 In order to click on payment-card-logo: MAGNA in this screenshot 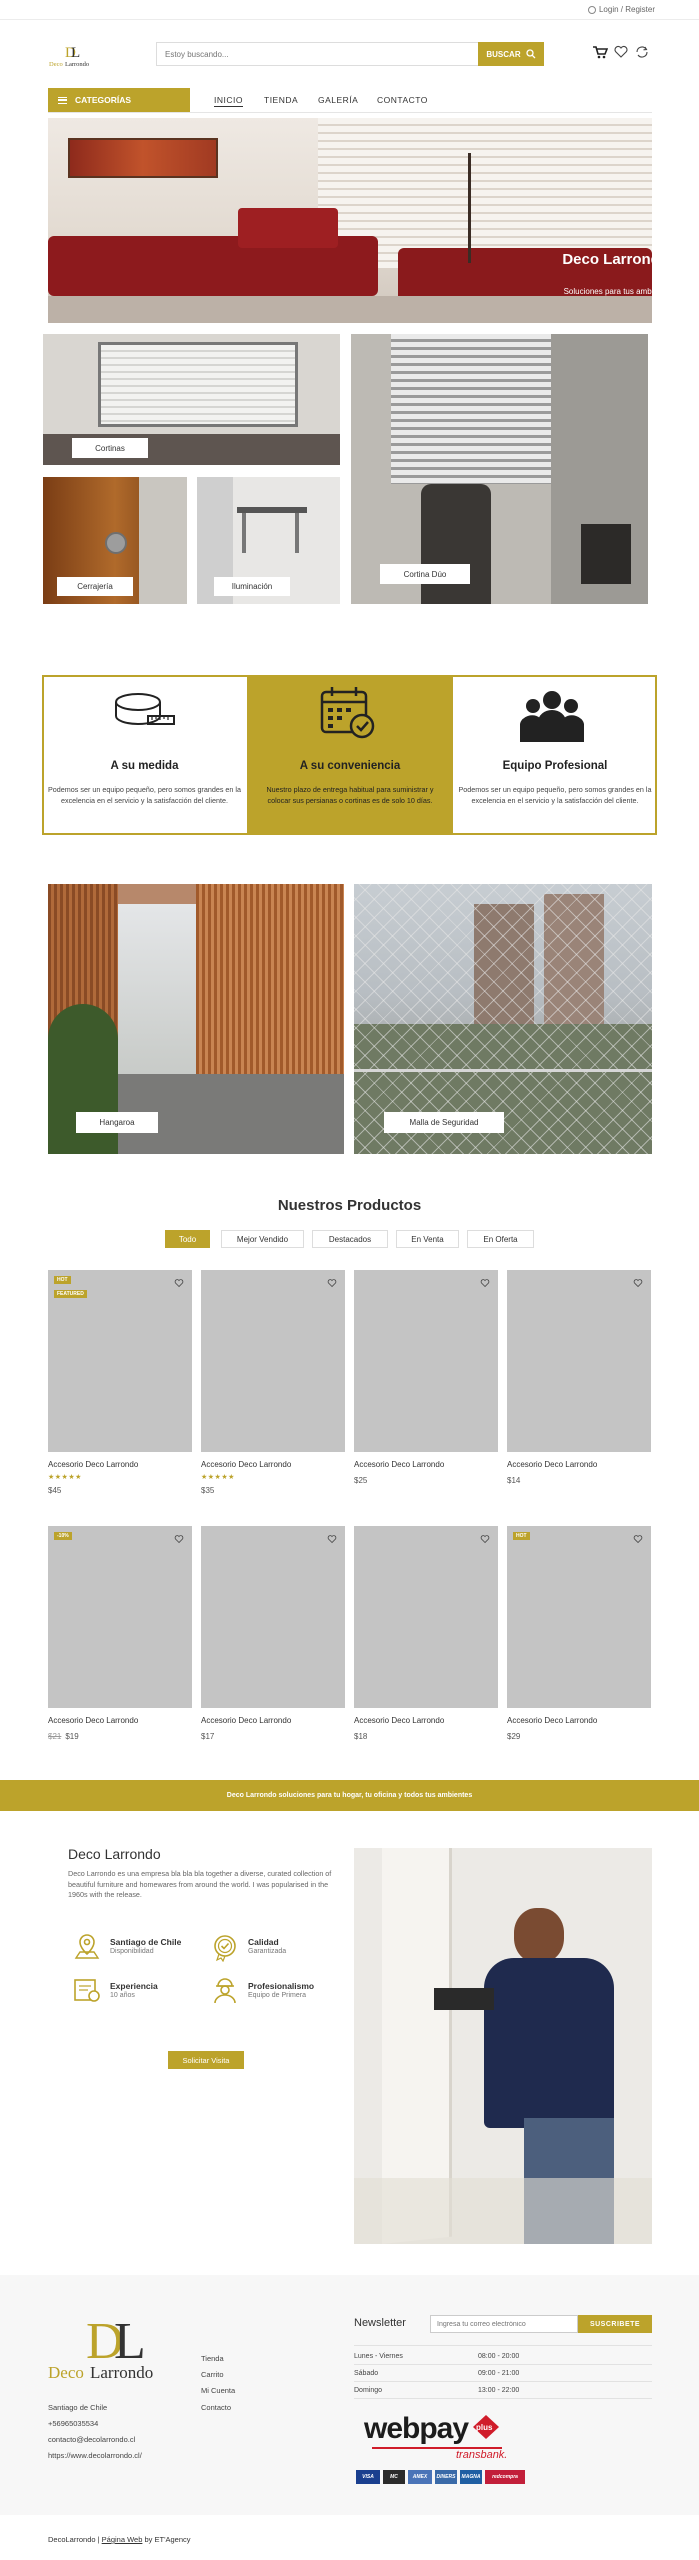, I will do `click(471, 2477)`.